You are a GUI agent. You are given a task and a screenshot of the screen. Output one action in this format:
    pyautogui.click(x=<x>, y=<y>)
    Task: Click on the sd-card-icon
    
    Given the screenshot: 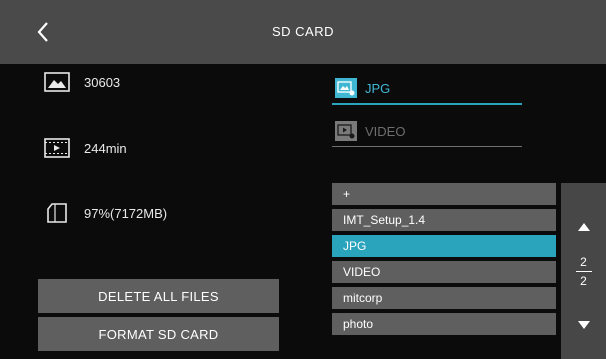 What is the action you would take?
    pyautogui.click(x=57, y=213)
    